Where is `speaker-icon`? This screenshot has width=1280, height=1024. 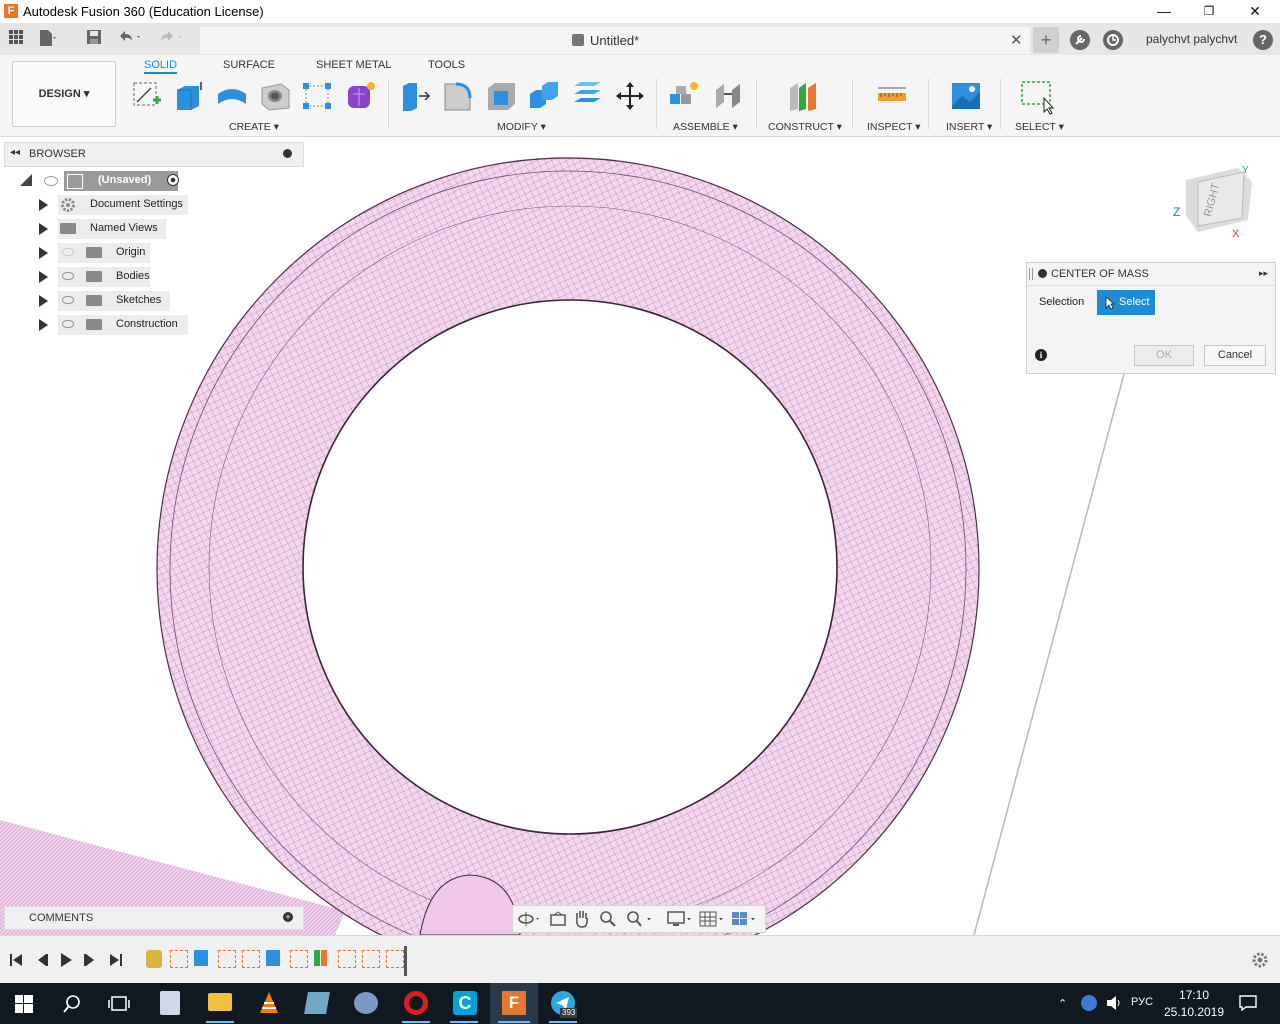 speaker-icon is located at coordinates (1114, 1004).